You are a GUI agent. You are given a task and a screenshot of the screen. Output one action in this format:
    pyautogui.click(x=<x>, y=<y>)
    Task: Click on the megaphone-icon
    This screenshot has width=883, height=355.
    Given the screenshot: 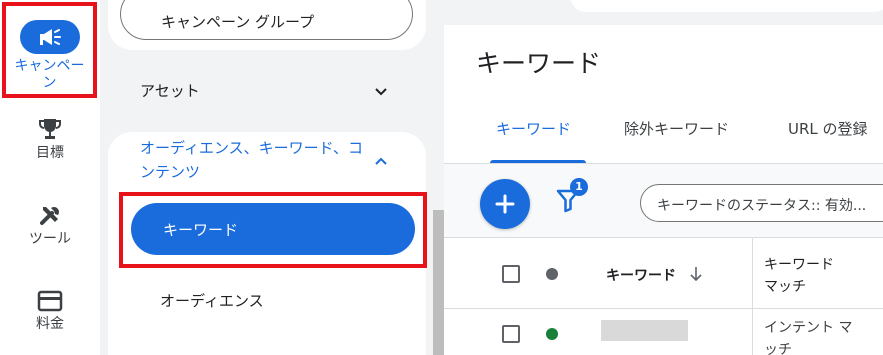 What is the action you would take?
    pyautogui.click(x=49, y=37)
    